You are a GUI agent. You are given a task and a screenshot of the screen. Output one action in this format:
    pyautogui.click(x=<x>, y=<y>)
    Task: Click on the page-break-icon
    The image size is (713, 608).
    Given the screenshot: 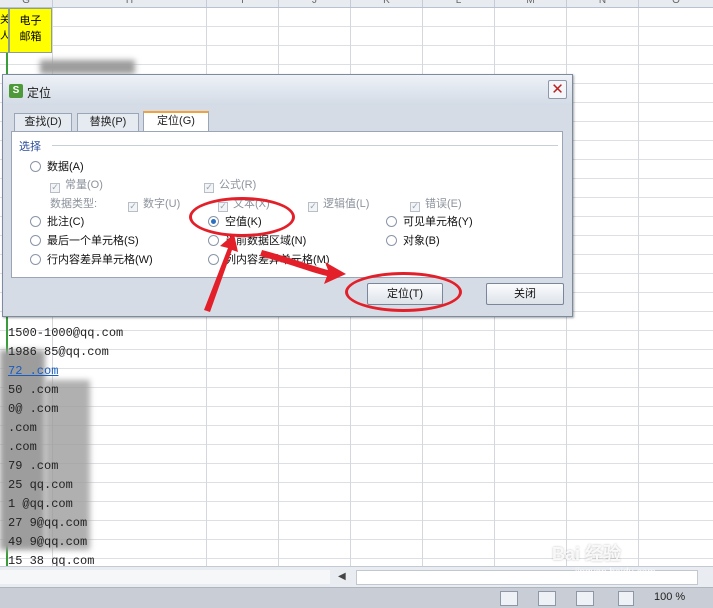 What is the action you would take?
    pyautogui.click(x=585, y=598)
    